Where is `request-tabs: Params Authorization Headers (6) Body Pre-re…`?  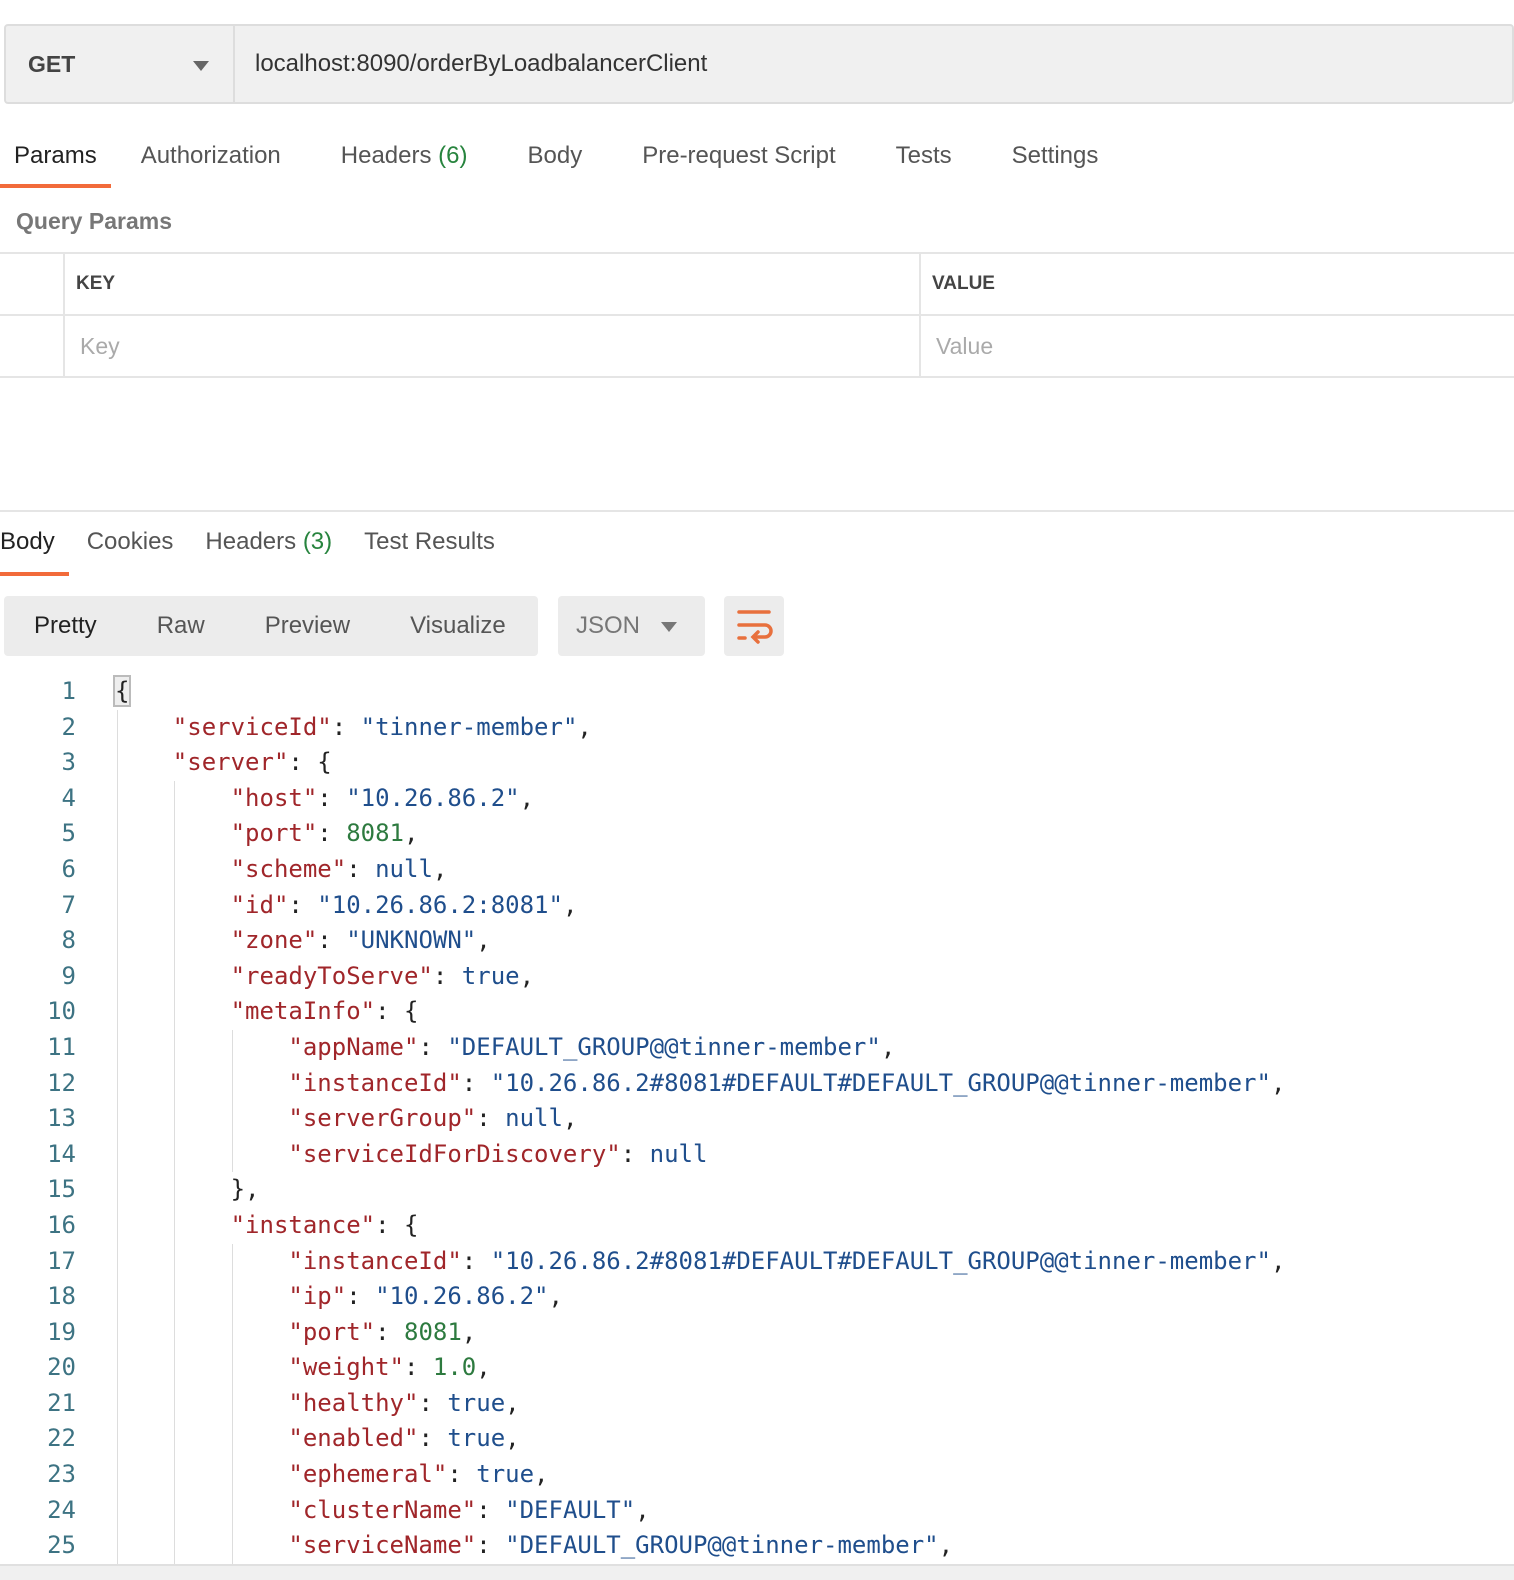
request-tabs: Params Authorization Headers (6) Body Pre-re… is located at coordinates (572, 159).